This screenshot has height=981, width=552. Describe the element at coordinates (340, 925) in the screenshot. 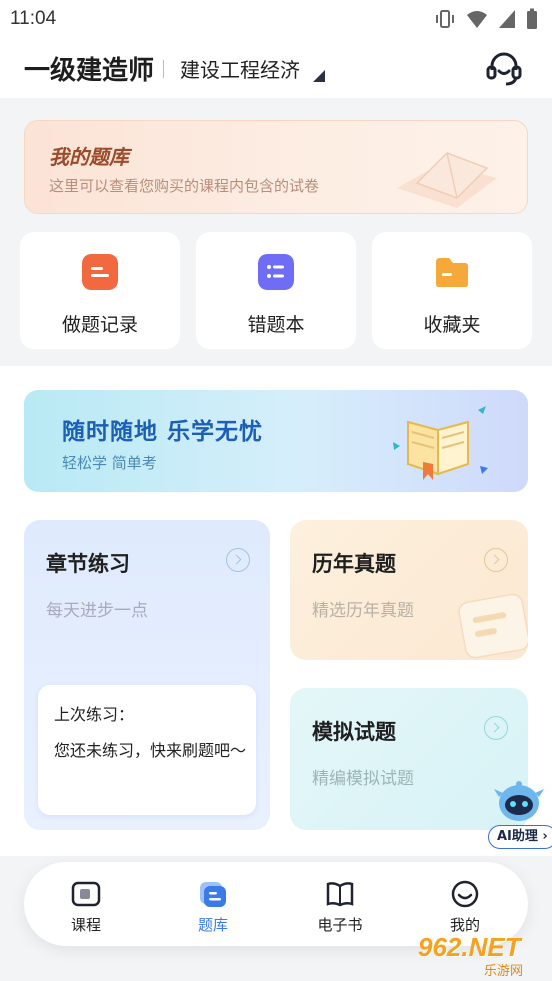

I see `tab-label: 电子书` at that location.